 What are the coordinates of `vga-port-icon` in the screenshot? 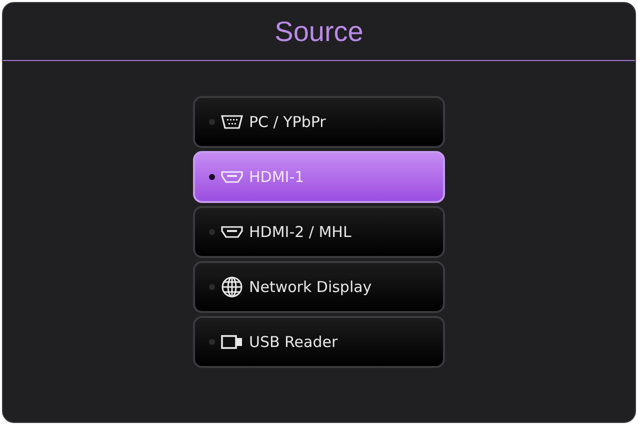 It's located at (232, 122).